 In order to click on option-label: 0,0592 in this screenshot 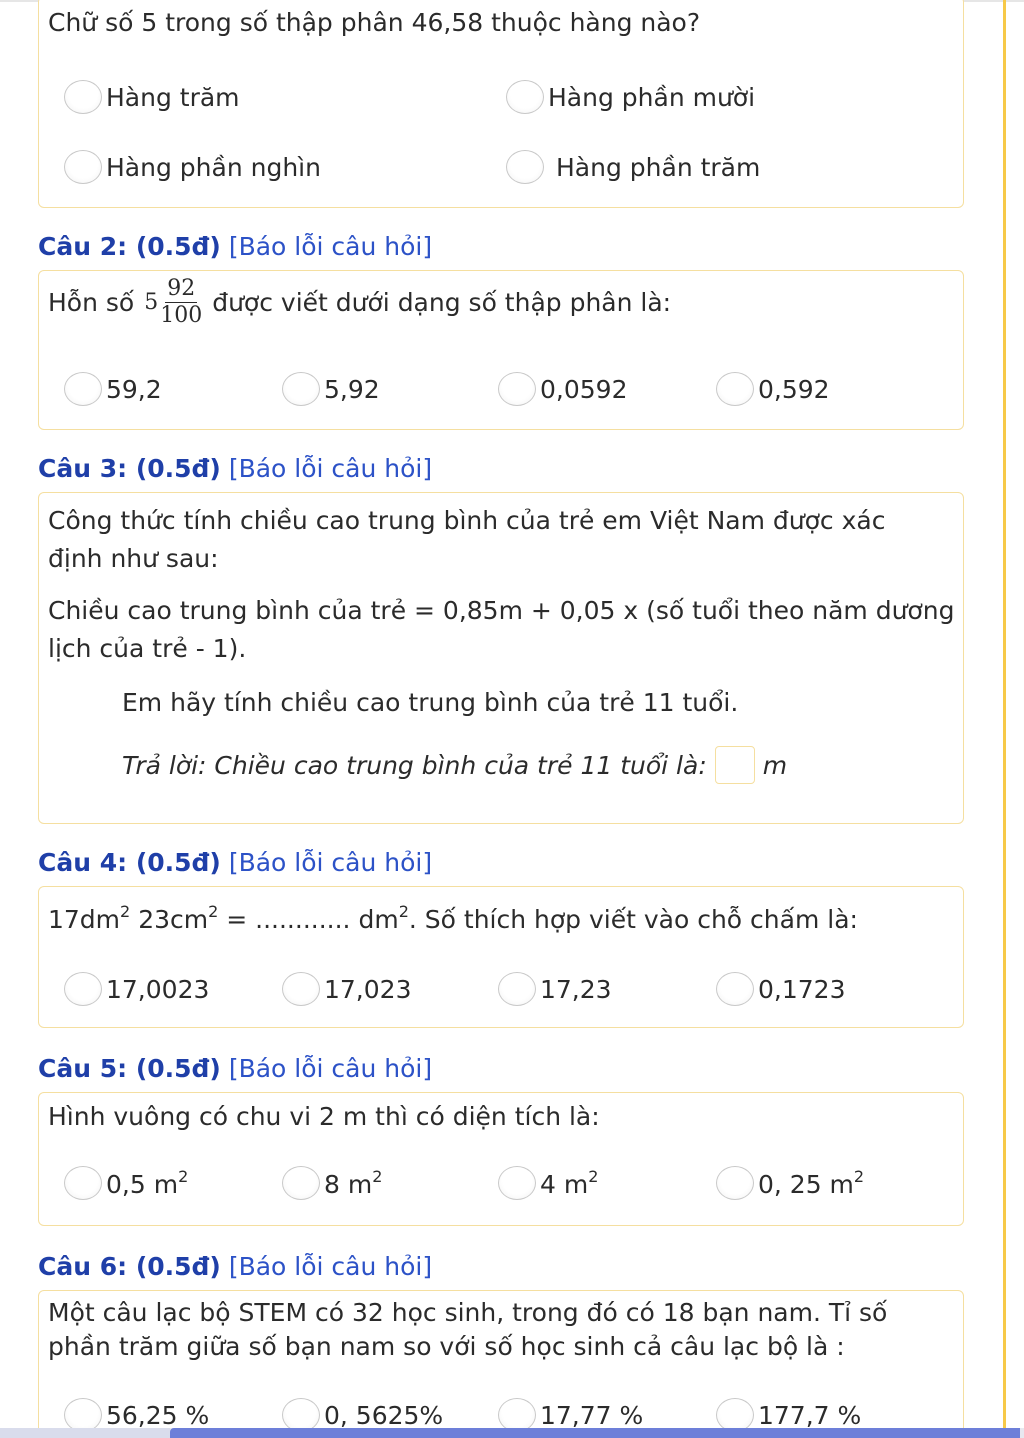, I will do `click(584, 389)`.